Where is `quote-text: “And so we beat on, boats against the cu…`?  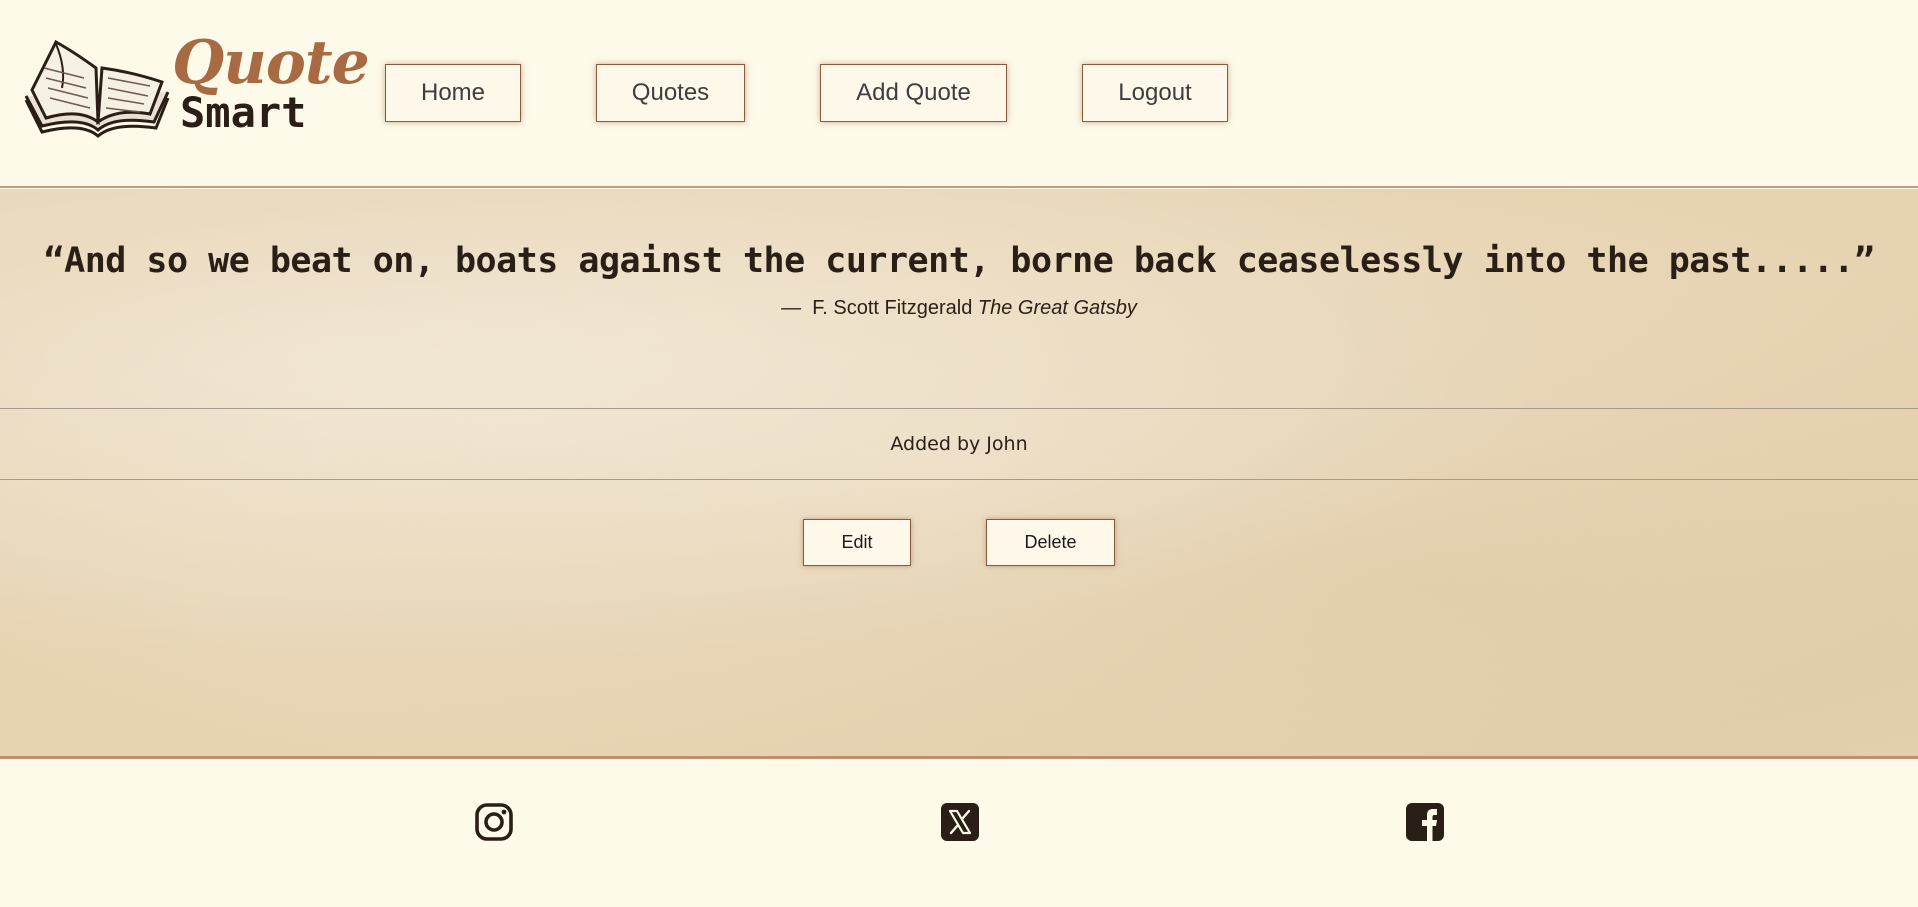 quote-text: “And so we beat on, boats against the cu… is located at coordinates (959, 261).